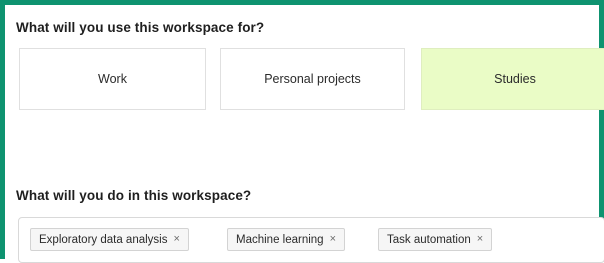 Image resolution: width=604 pixels, height=263 pixels. I want to click on tag-label: Task automation, so click(429, 239).